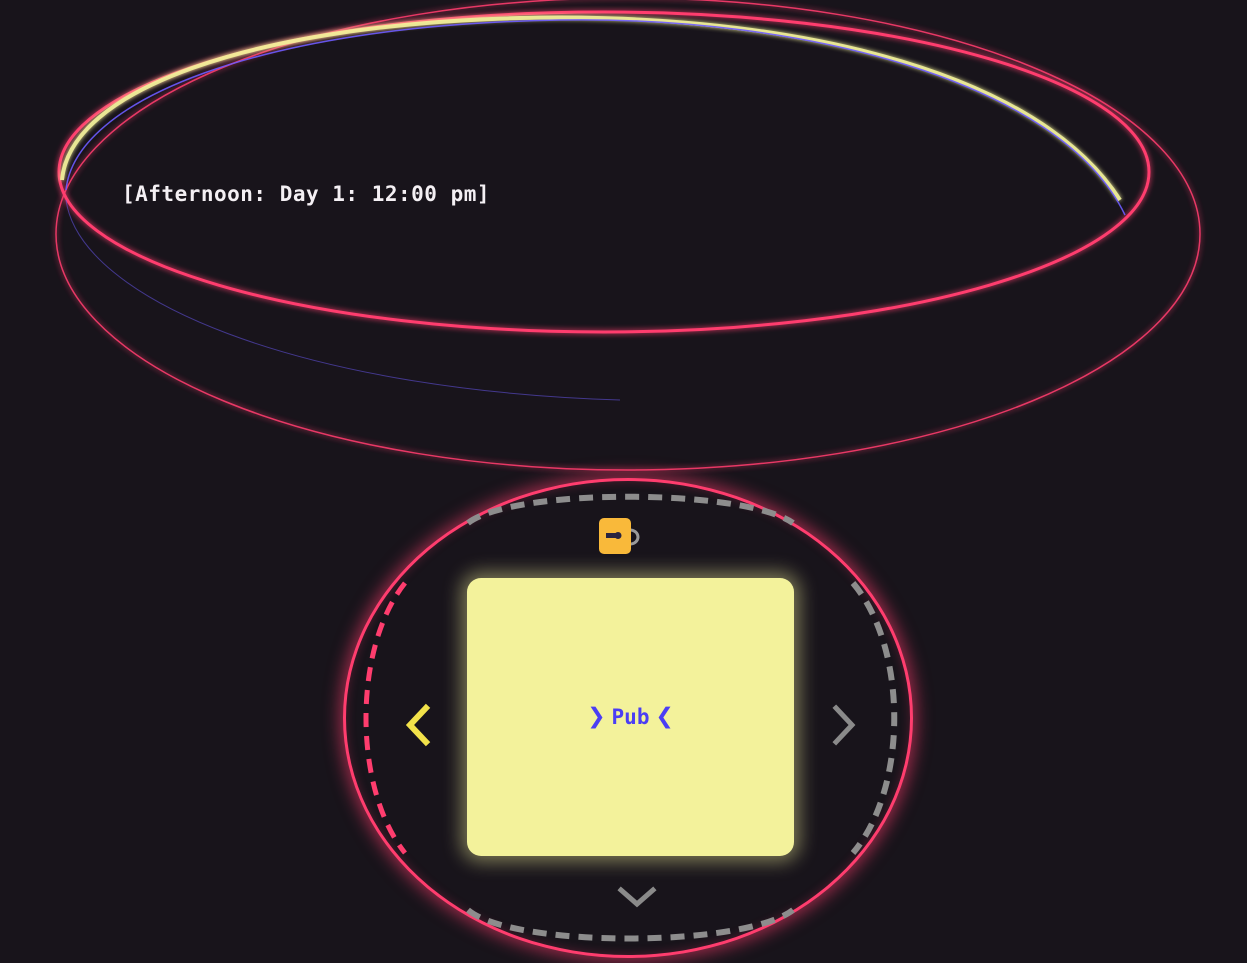  Describe the element at coordinates (306, 194) in the screenshot. I see `time-of-day-label: [Afternoon: Day 1: 12:00 pm]` at that location.